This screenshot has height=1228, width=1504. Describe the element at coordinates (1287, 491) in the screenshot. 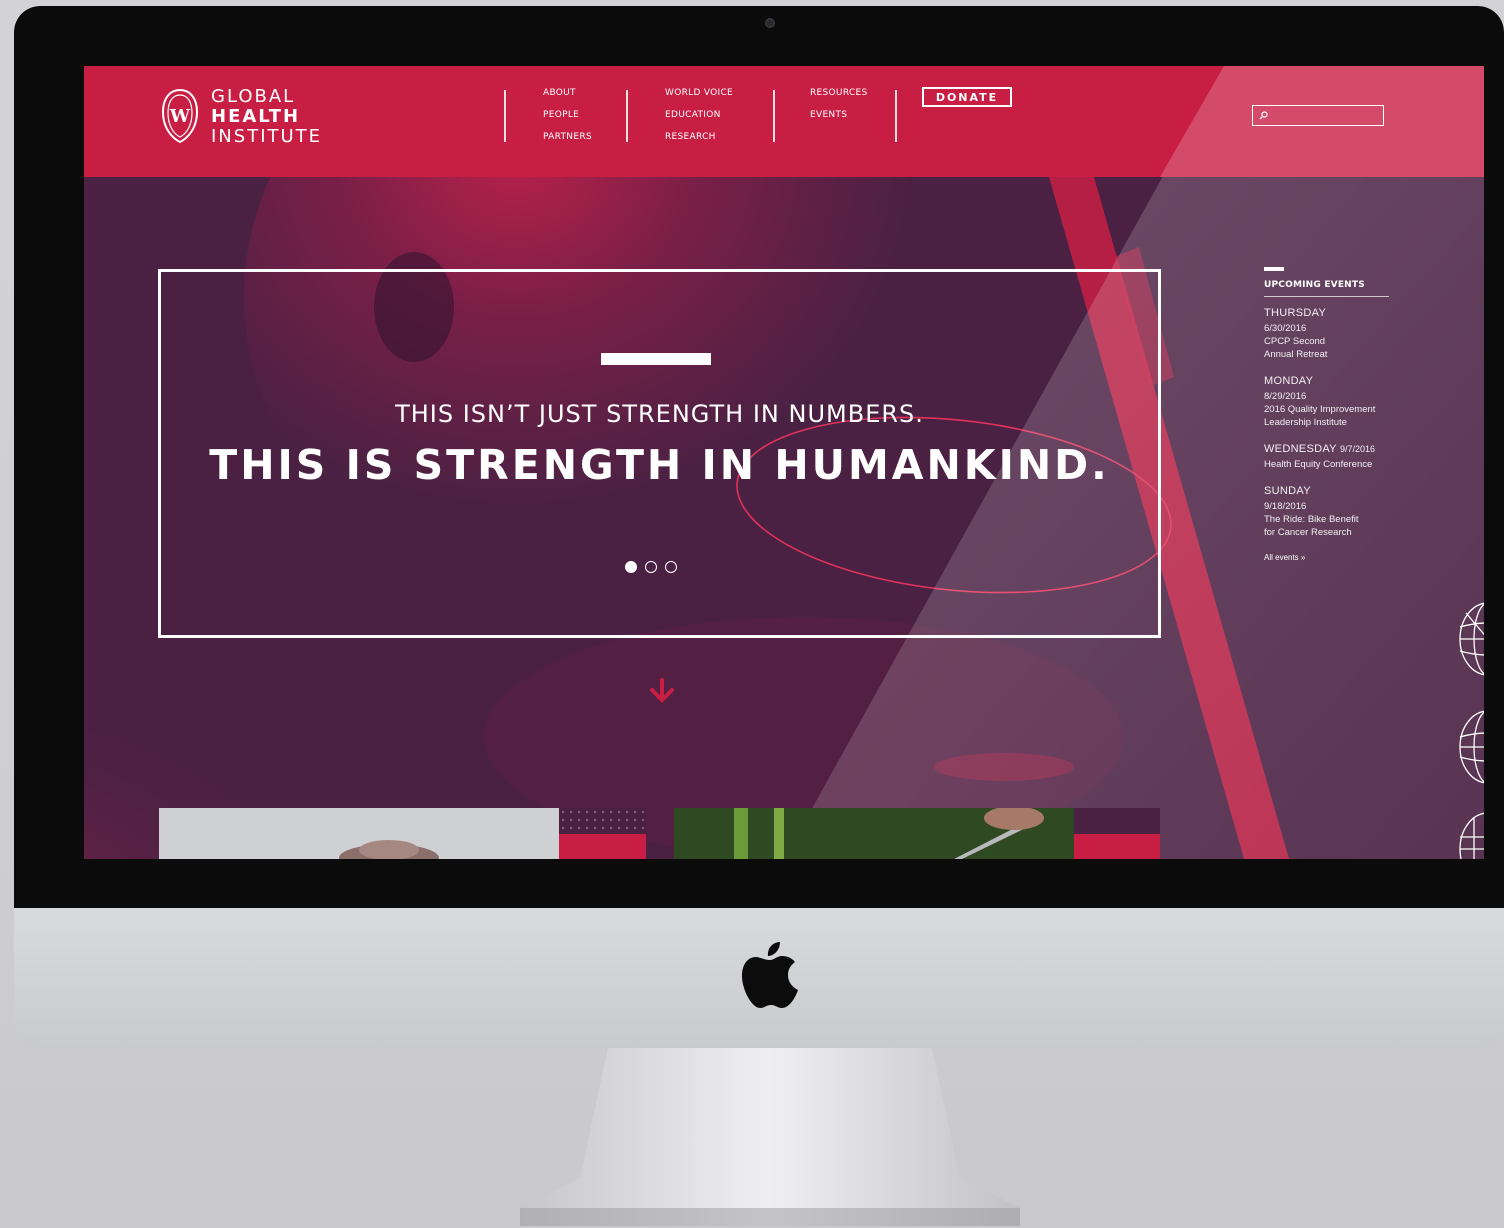

I see `event-day: SUNDAY` at that location.